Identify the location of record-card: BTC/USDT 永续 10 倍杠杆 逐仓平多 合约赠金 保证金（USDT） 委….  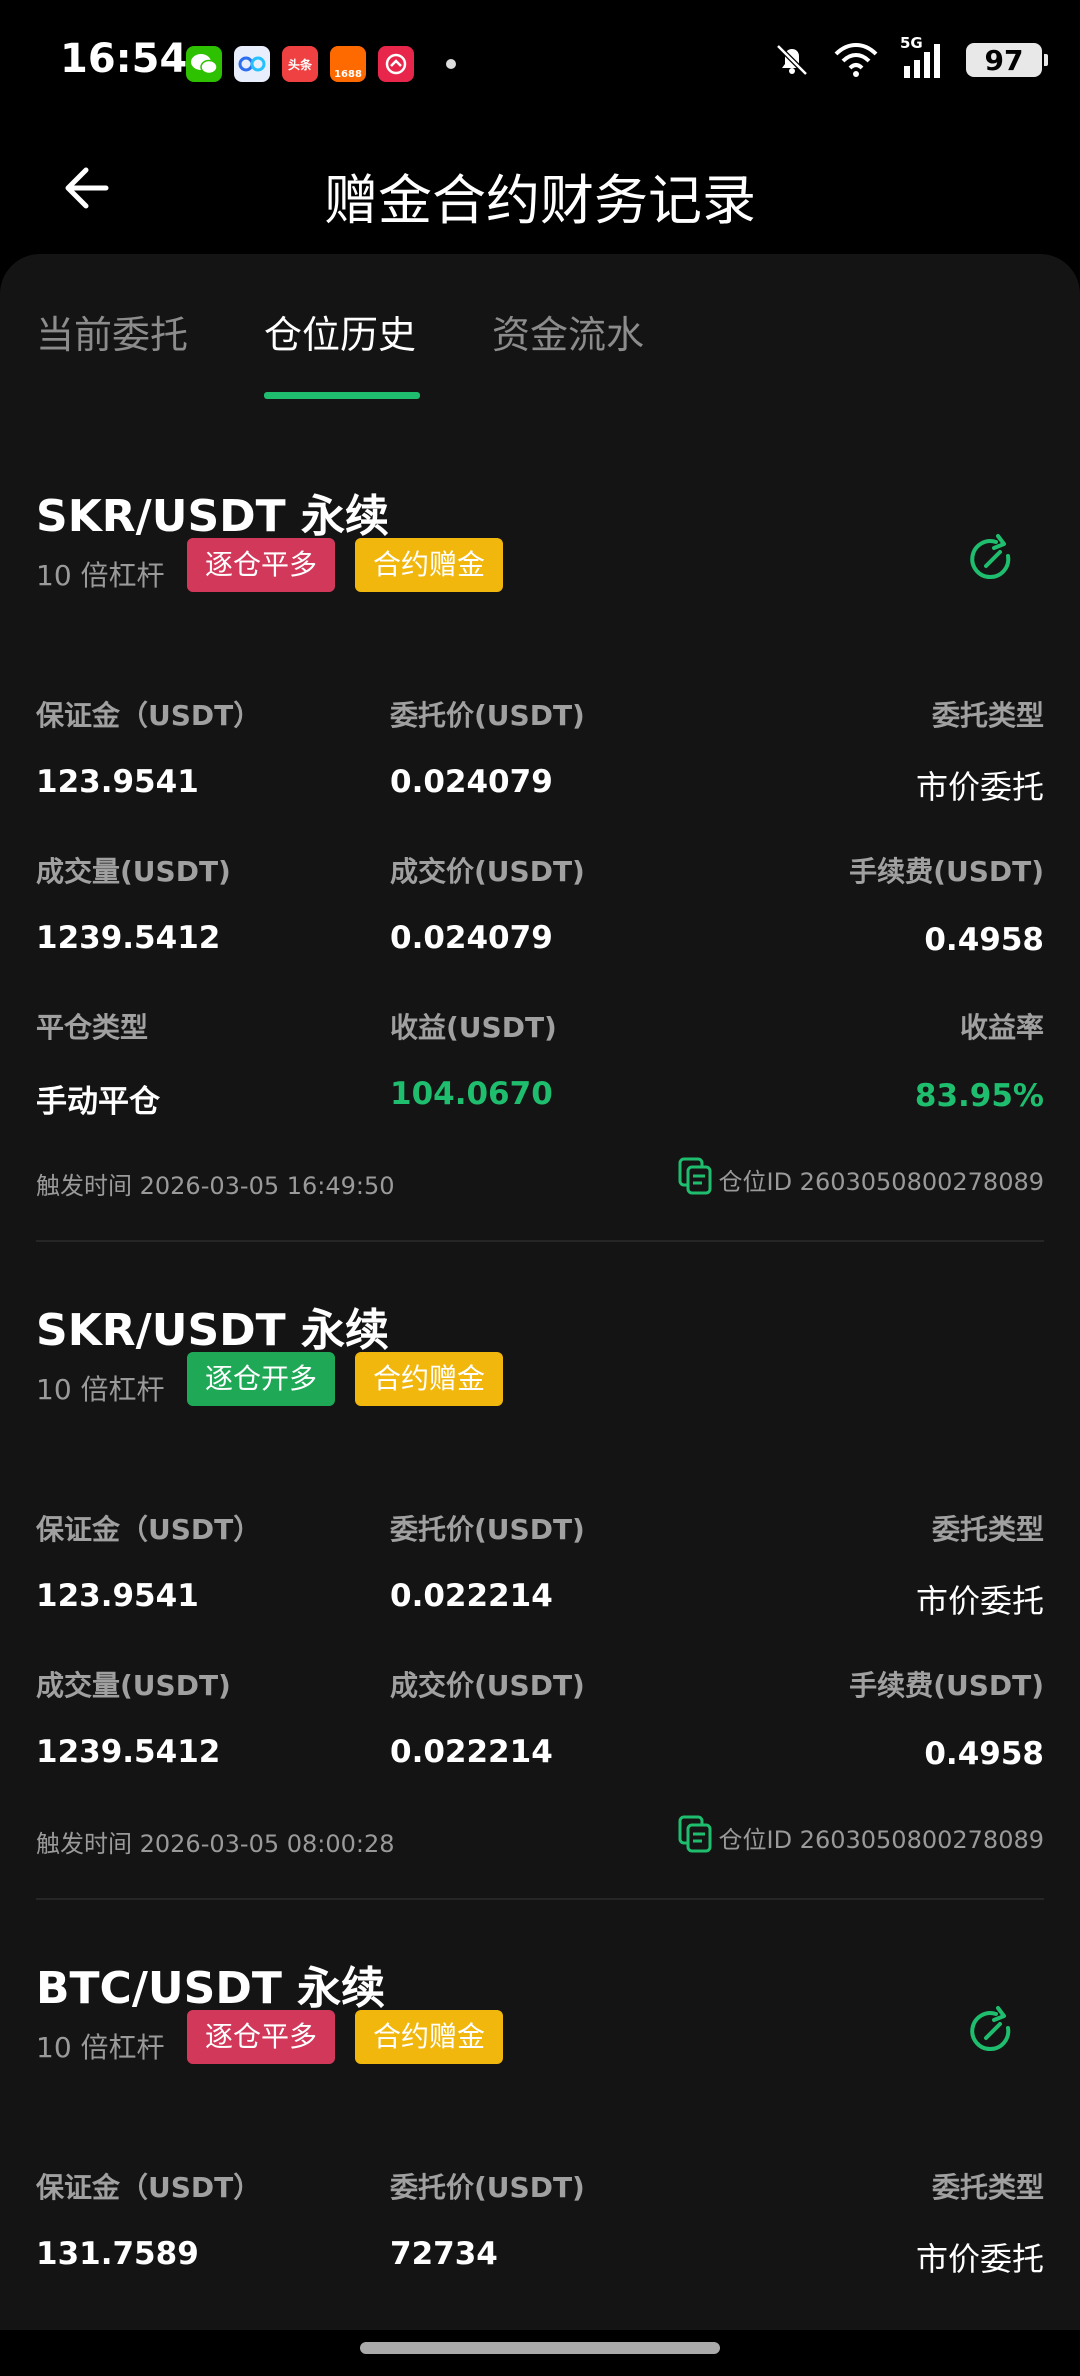
(540, 2141).